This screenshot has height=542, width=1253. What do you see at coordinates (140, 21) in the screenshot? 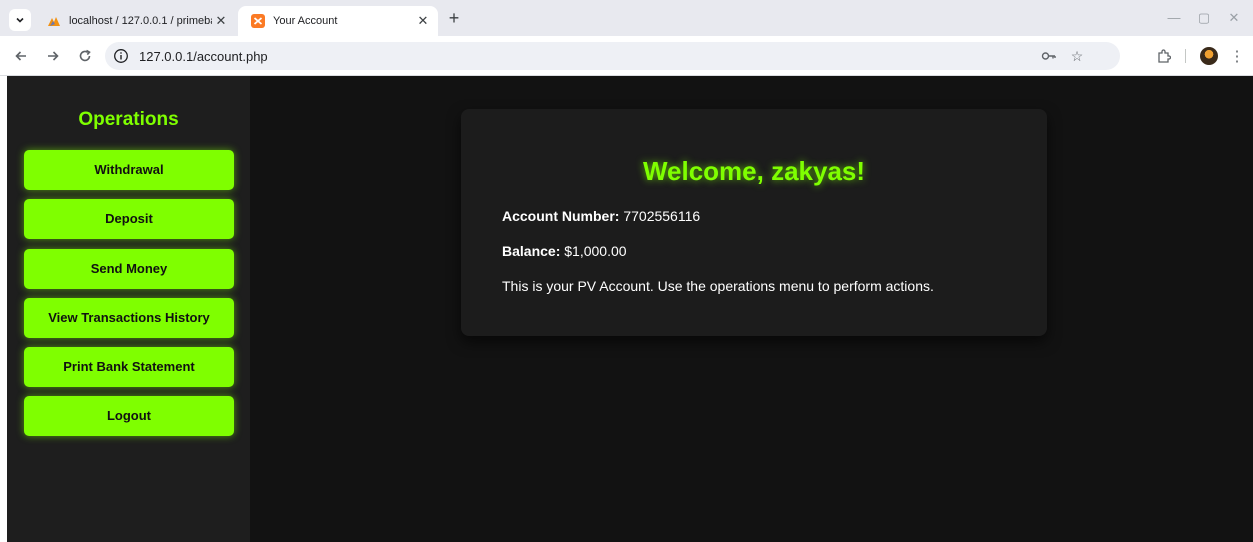
I see `tab-title: localhost / 127.0.0.1 / primebar` at bounding box center [140, 21].